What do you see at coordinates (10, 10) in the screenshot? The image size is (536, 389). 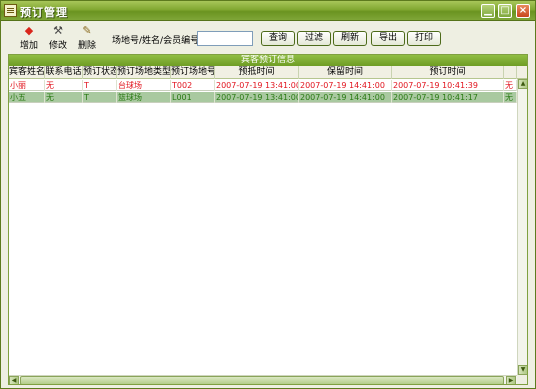 I see `app-icon` at bounding box center [10, 10].